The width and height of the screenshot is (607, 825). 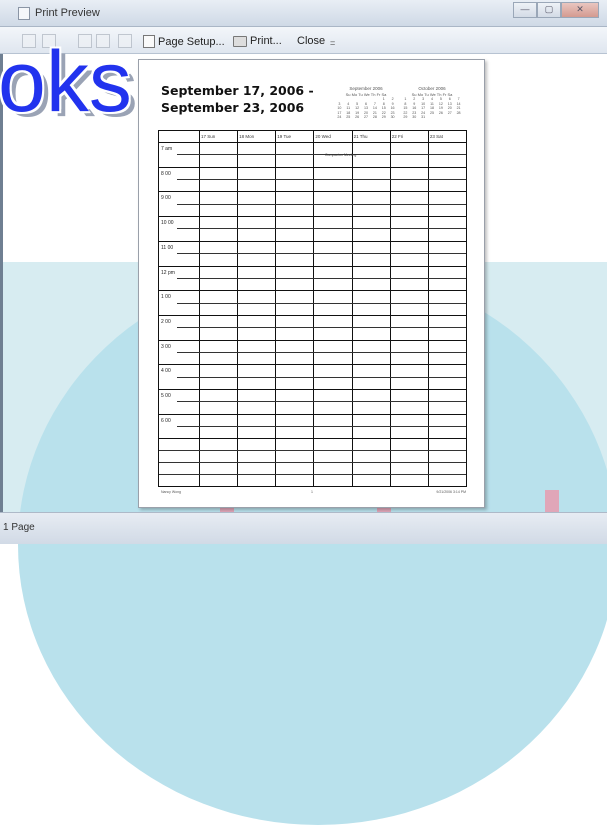 I want to click on close-label: Close, so click(x=311, y=41).